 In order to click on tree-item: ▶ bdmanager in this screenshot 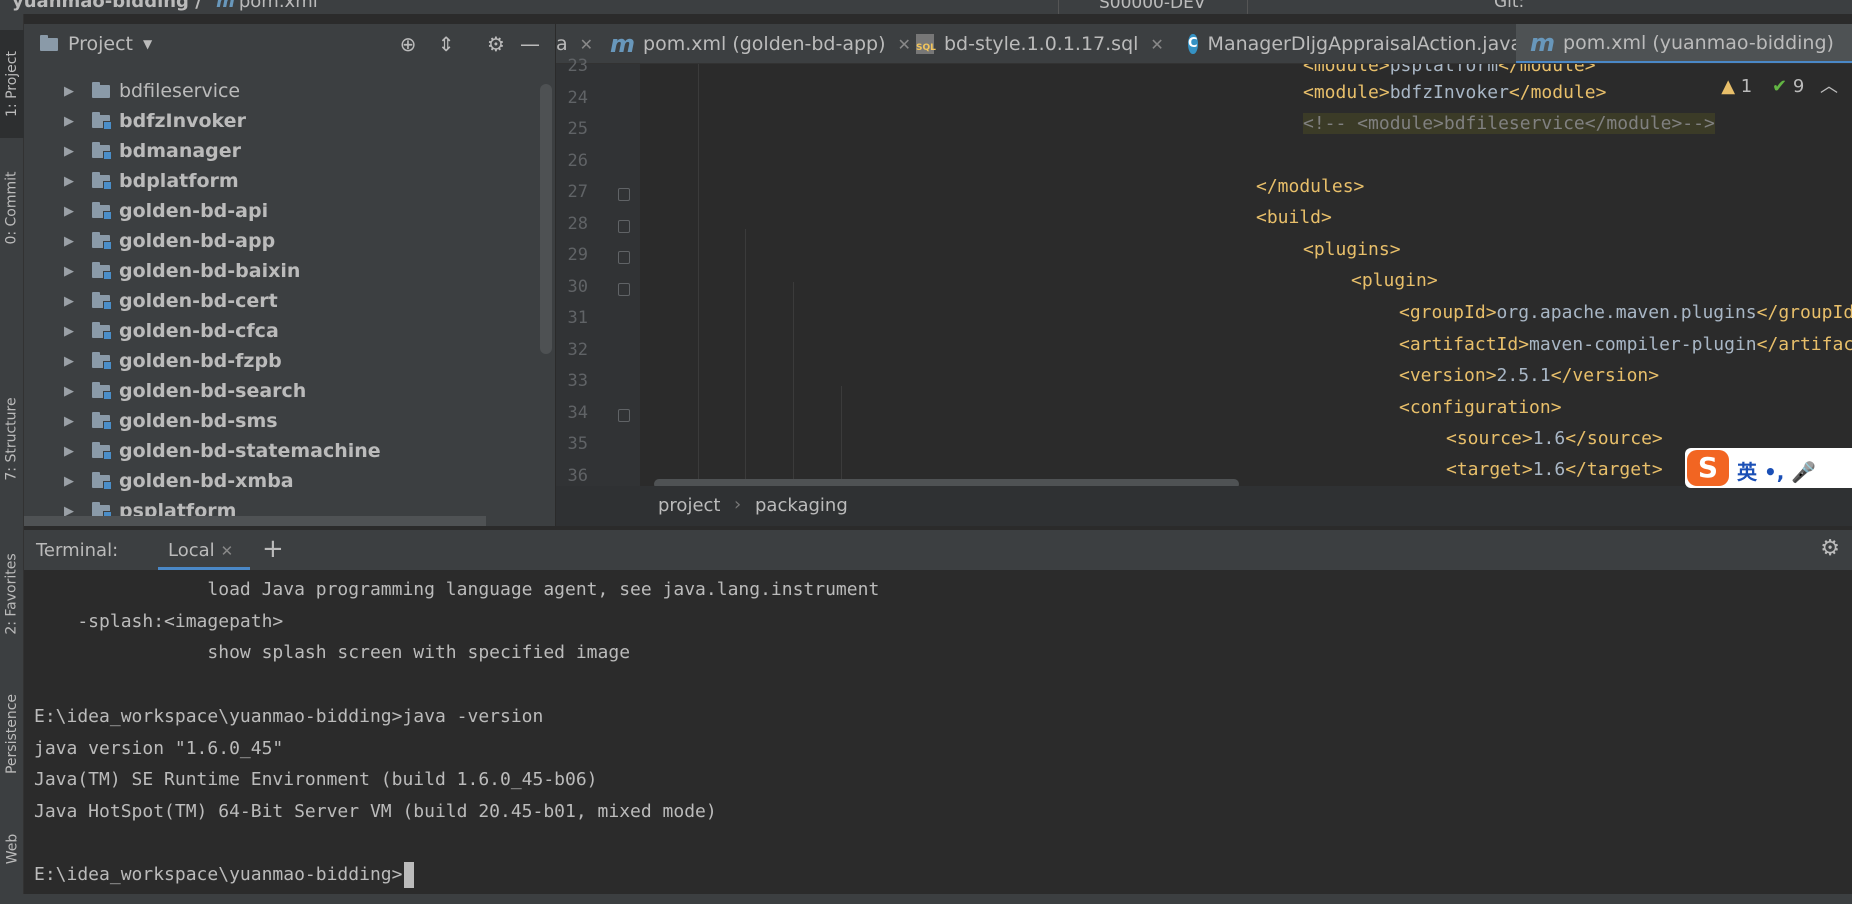, I will do `click(281, 151)`.